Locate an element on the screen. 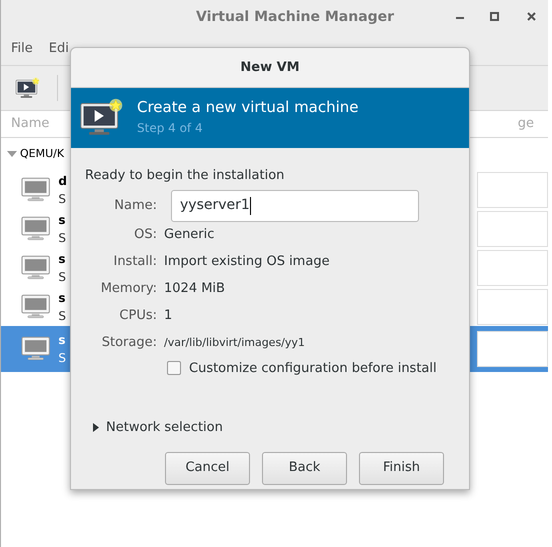  detail-value: Import existing OS image is located at coordinates (247, 262).